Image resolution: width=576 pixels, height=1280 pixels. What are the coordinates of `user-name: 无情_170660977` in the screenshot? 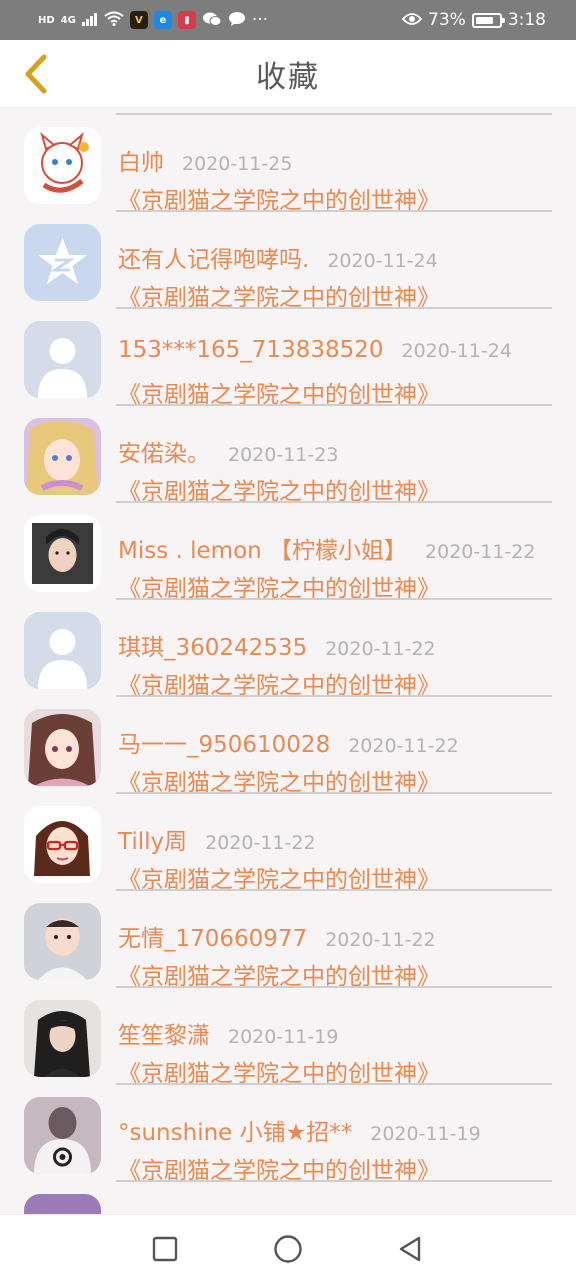 It's located at (212, 936).